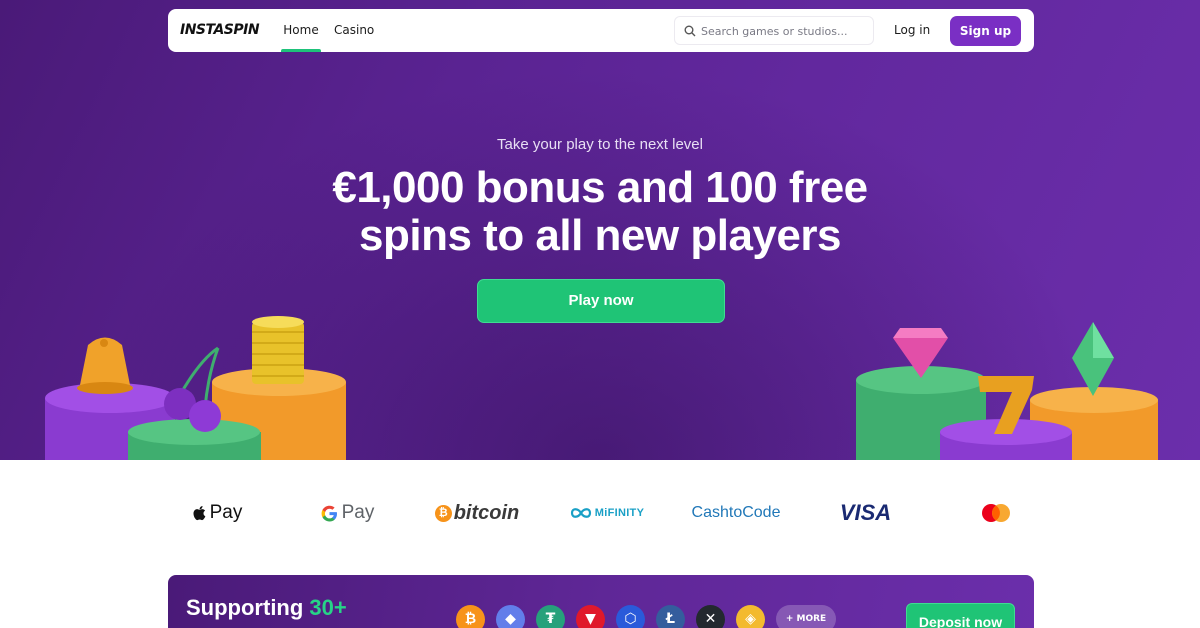  What do you see at coordinates (601, 301) in the screenshot?
I see `play-now-button: Play now` at bounding box center [601, 301].